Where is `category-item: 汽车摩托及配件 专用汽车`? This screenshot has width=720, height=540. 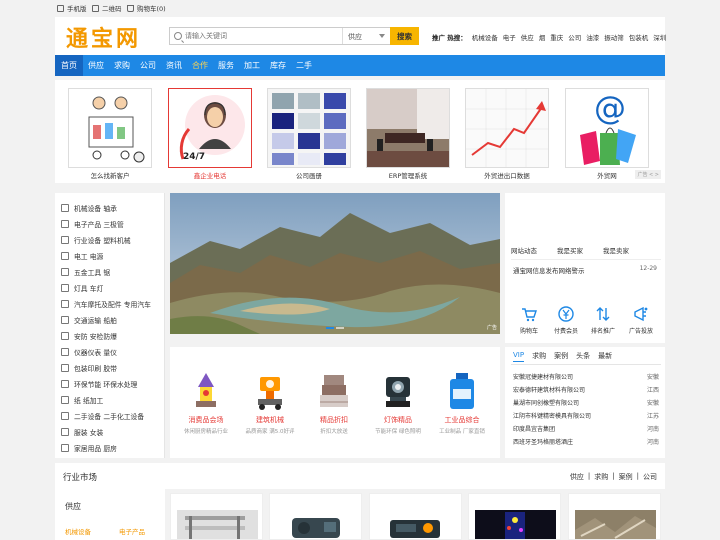 category-item: 汽车摩托及配件 专用汽车 is located at coordinates (106, 304).